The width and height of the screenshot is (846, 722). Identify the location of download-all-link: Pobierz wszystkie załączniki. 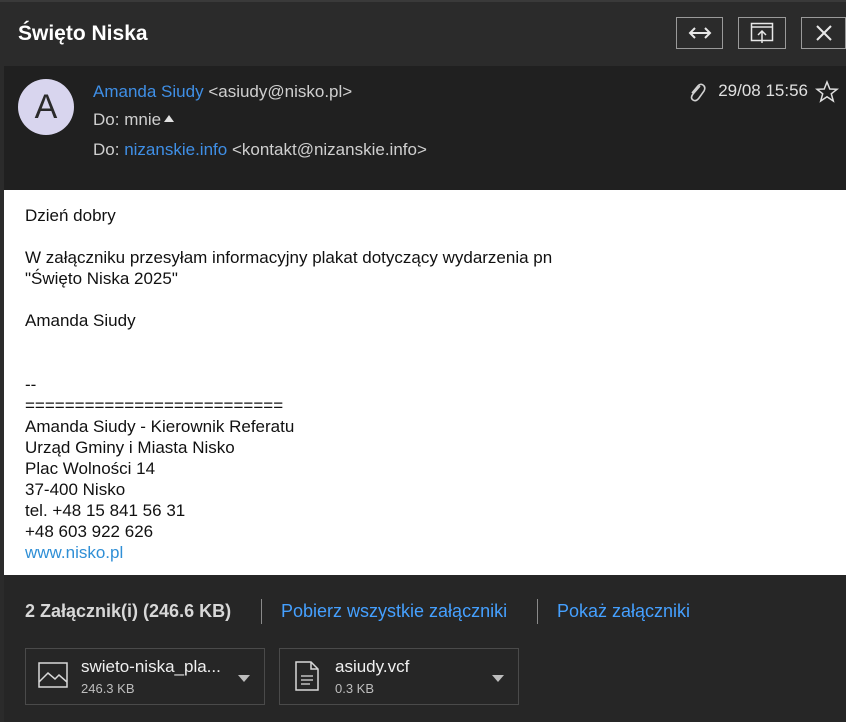
(394, 611).